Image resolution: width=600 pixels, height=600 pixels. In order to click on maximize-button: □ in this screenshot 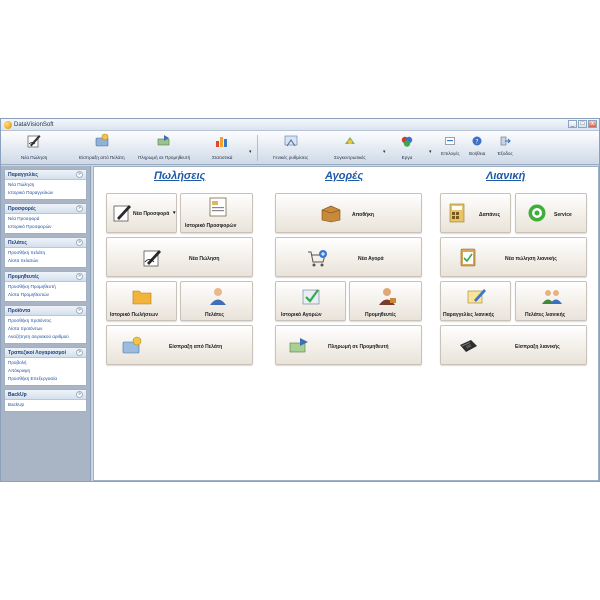, I will do `click(582, 124)`.